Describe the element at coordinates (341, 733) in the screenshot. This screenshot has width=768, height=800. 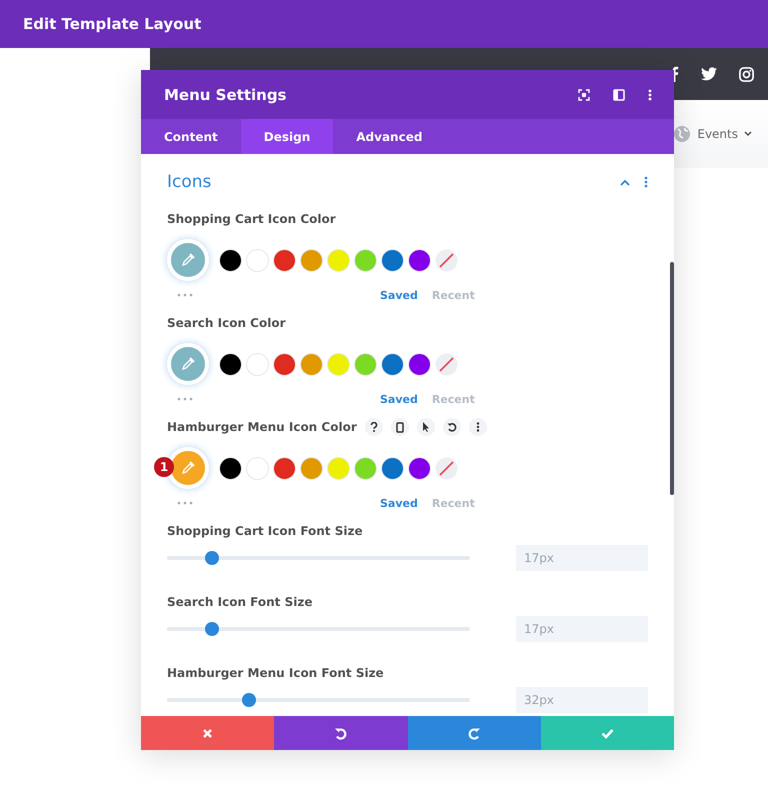
I see `undo-icon` at that location.